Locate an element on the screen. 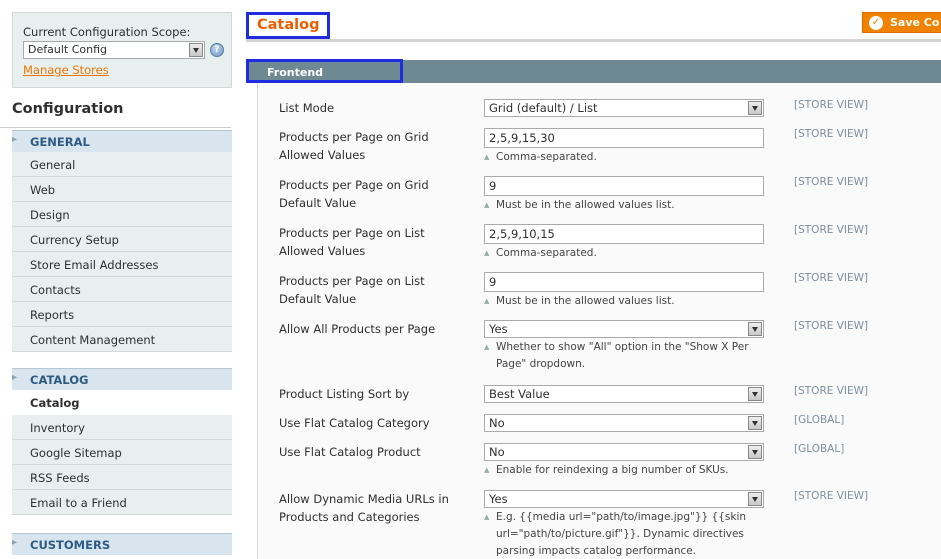  save-config-button: ✓ Save Co is located at coordinates (901, 22).